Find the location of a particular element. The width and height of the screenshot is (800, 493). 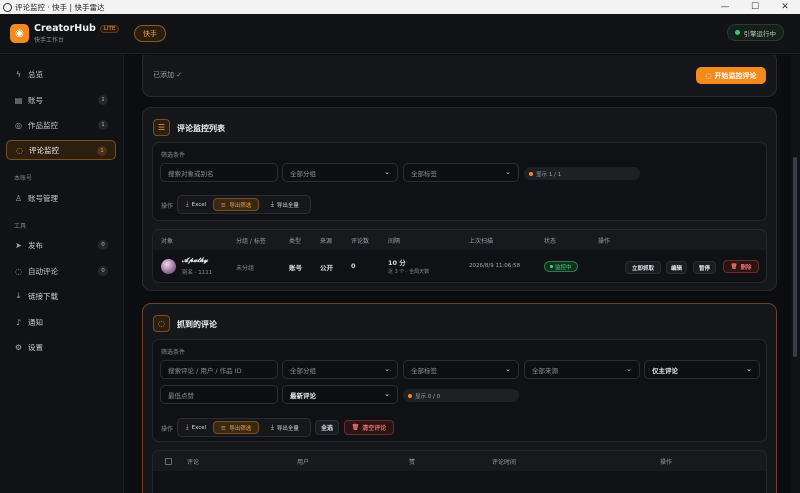

column-header: 赞 is located at coordinates (412, 462).